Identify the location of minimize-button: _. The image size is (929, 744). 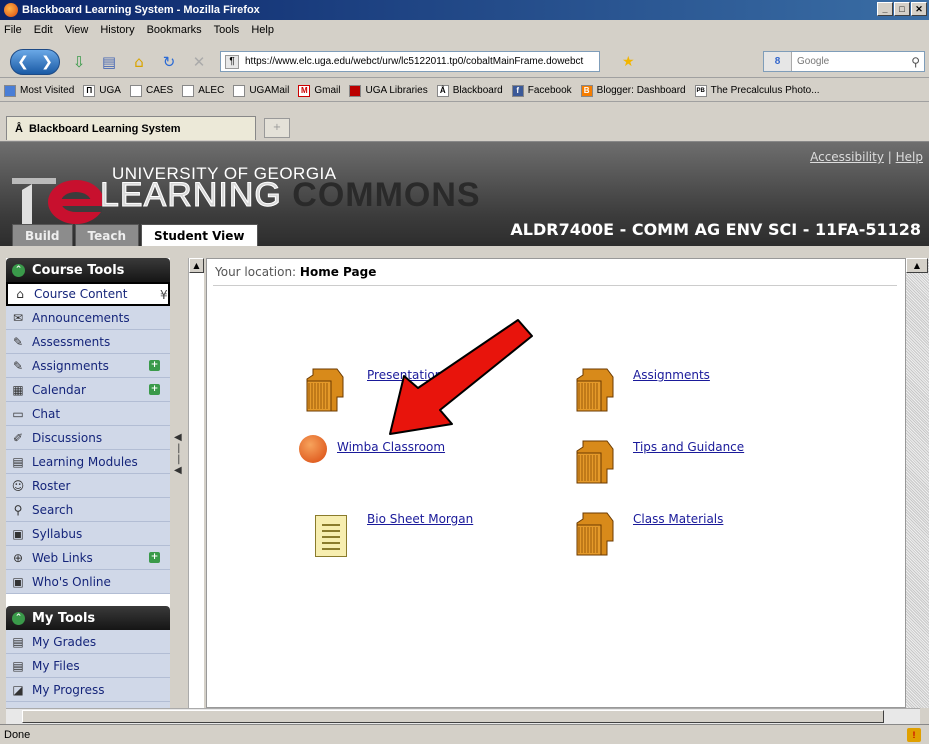
(885, 9).